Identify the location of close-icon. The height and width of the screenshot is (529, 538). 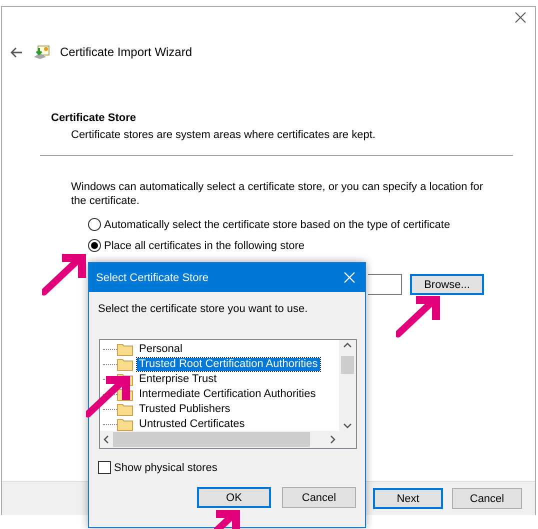
(520, 17).